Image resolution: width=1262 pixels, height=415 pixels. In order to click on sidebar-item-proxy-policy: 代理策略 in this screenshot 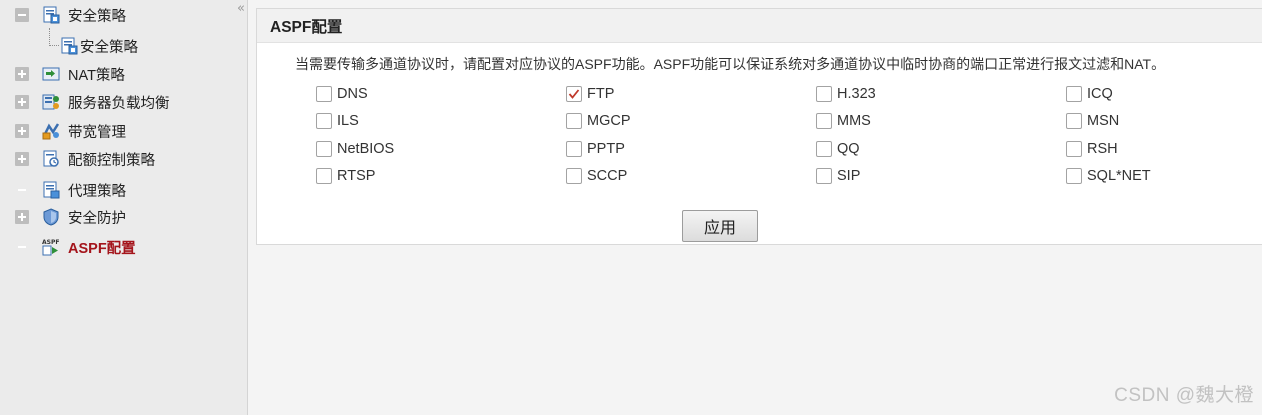, I will do `click(70, 190)`.